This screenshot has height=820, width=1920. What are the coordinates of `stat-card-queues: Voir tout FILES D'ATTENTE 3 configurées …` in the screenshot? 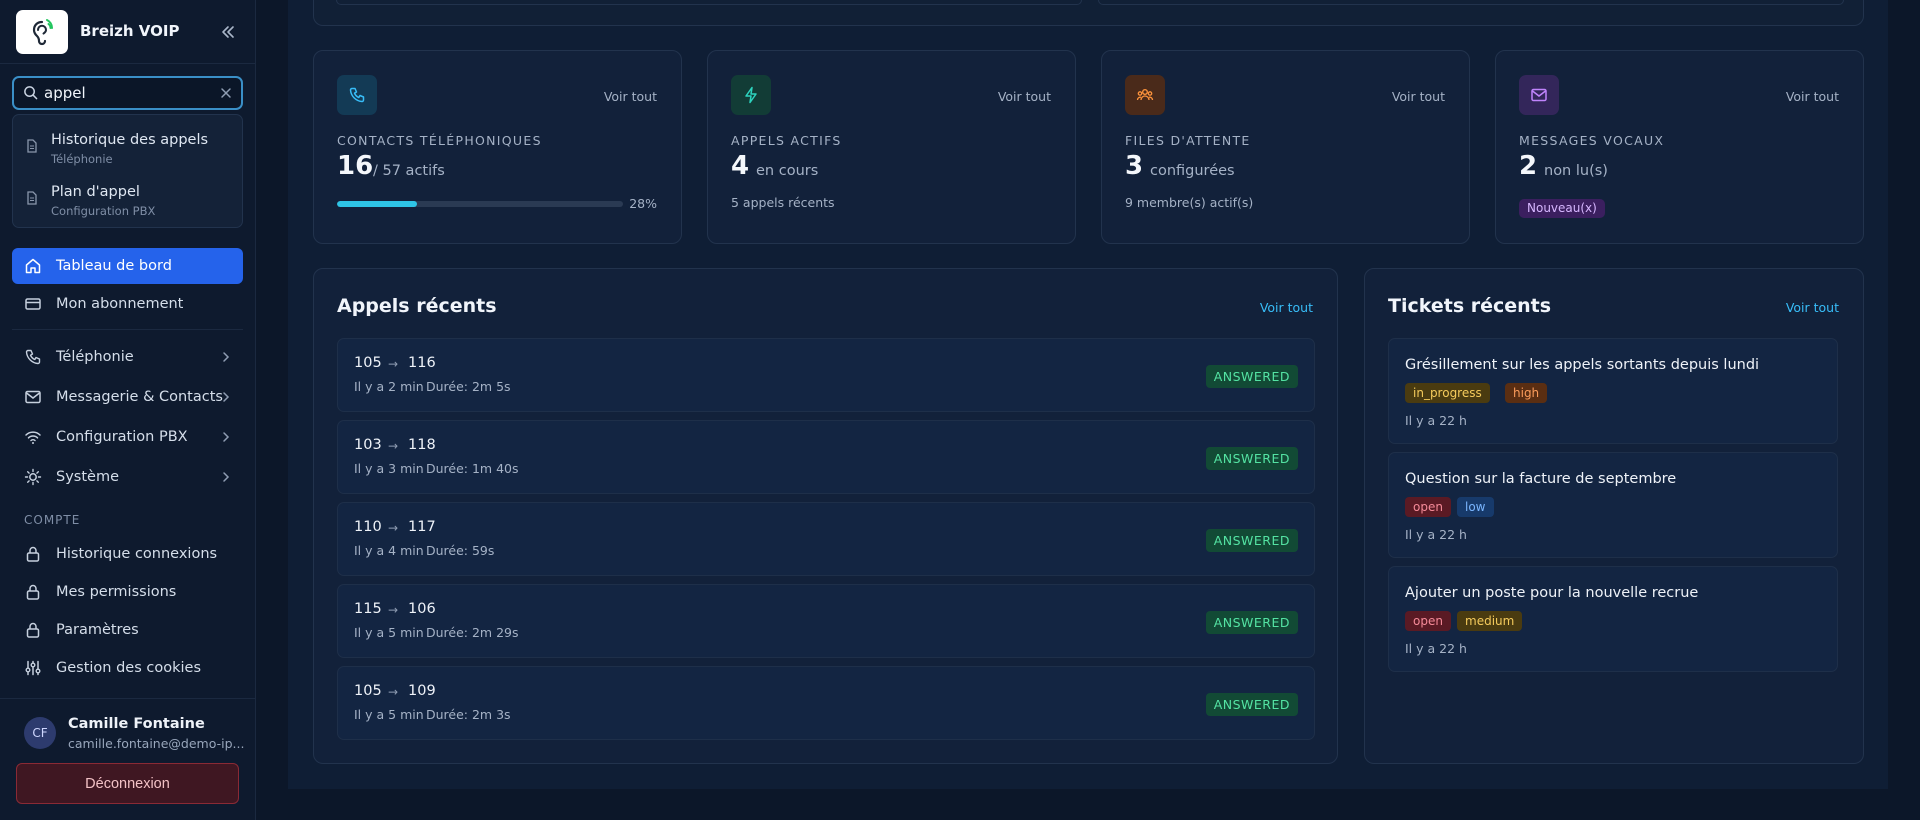 It's located at (1285, 147).